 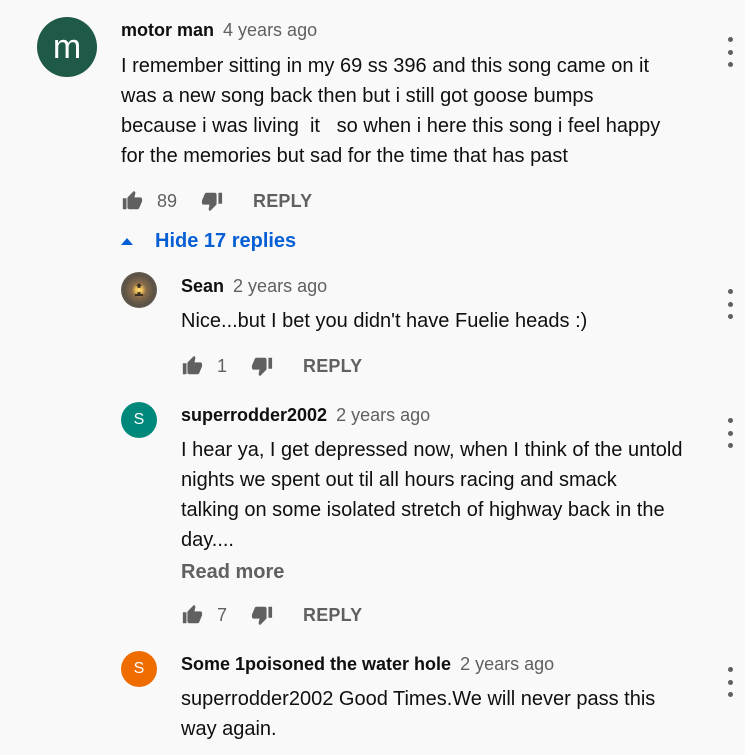 I want to click on chevron-up-icon, so click(x=127, y=241).